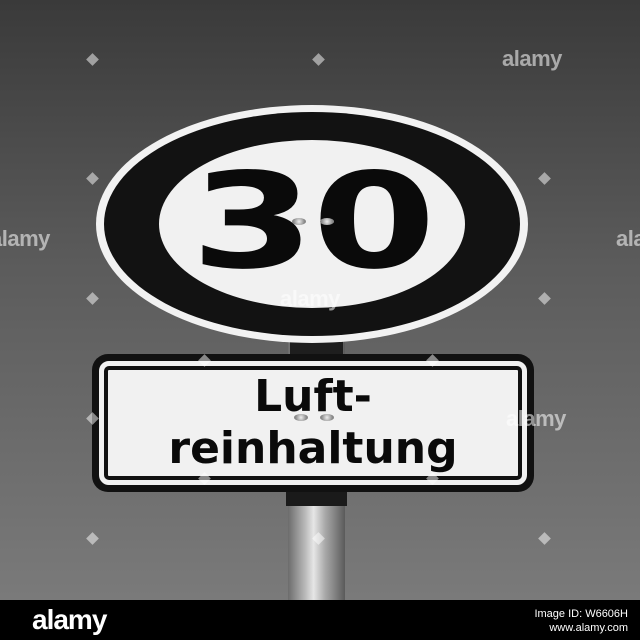  What do you see at coordinates (327, 417) in the screenshot?
I see `plate-bolt-right` at bounding box center [327, 417].